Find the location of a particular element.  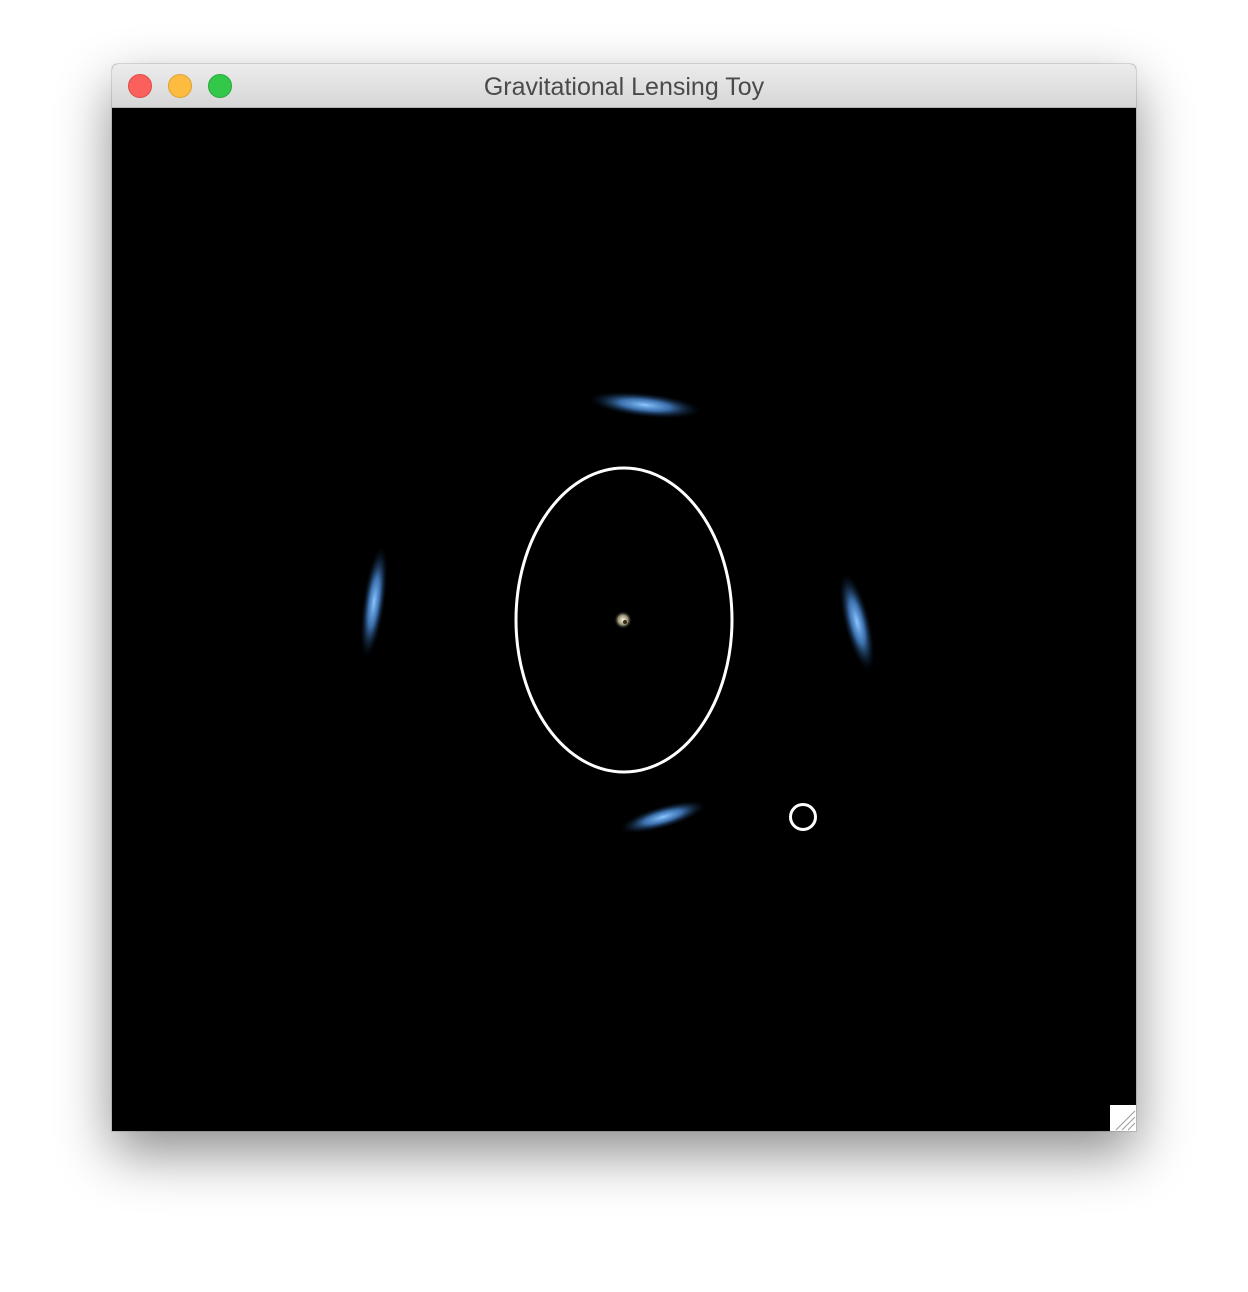

lensed-image-left is located at coordinates (374, 602).